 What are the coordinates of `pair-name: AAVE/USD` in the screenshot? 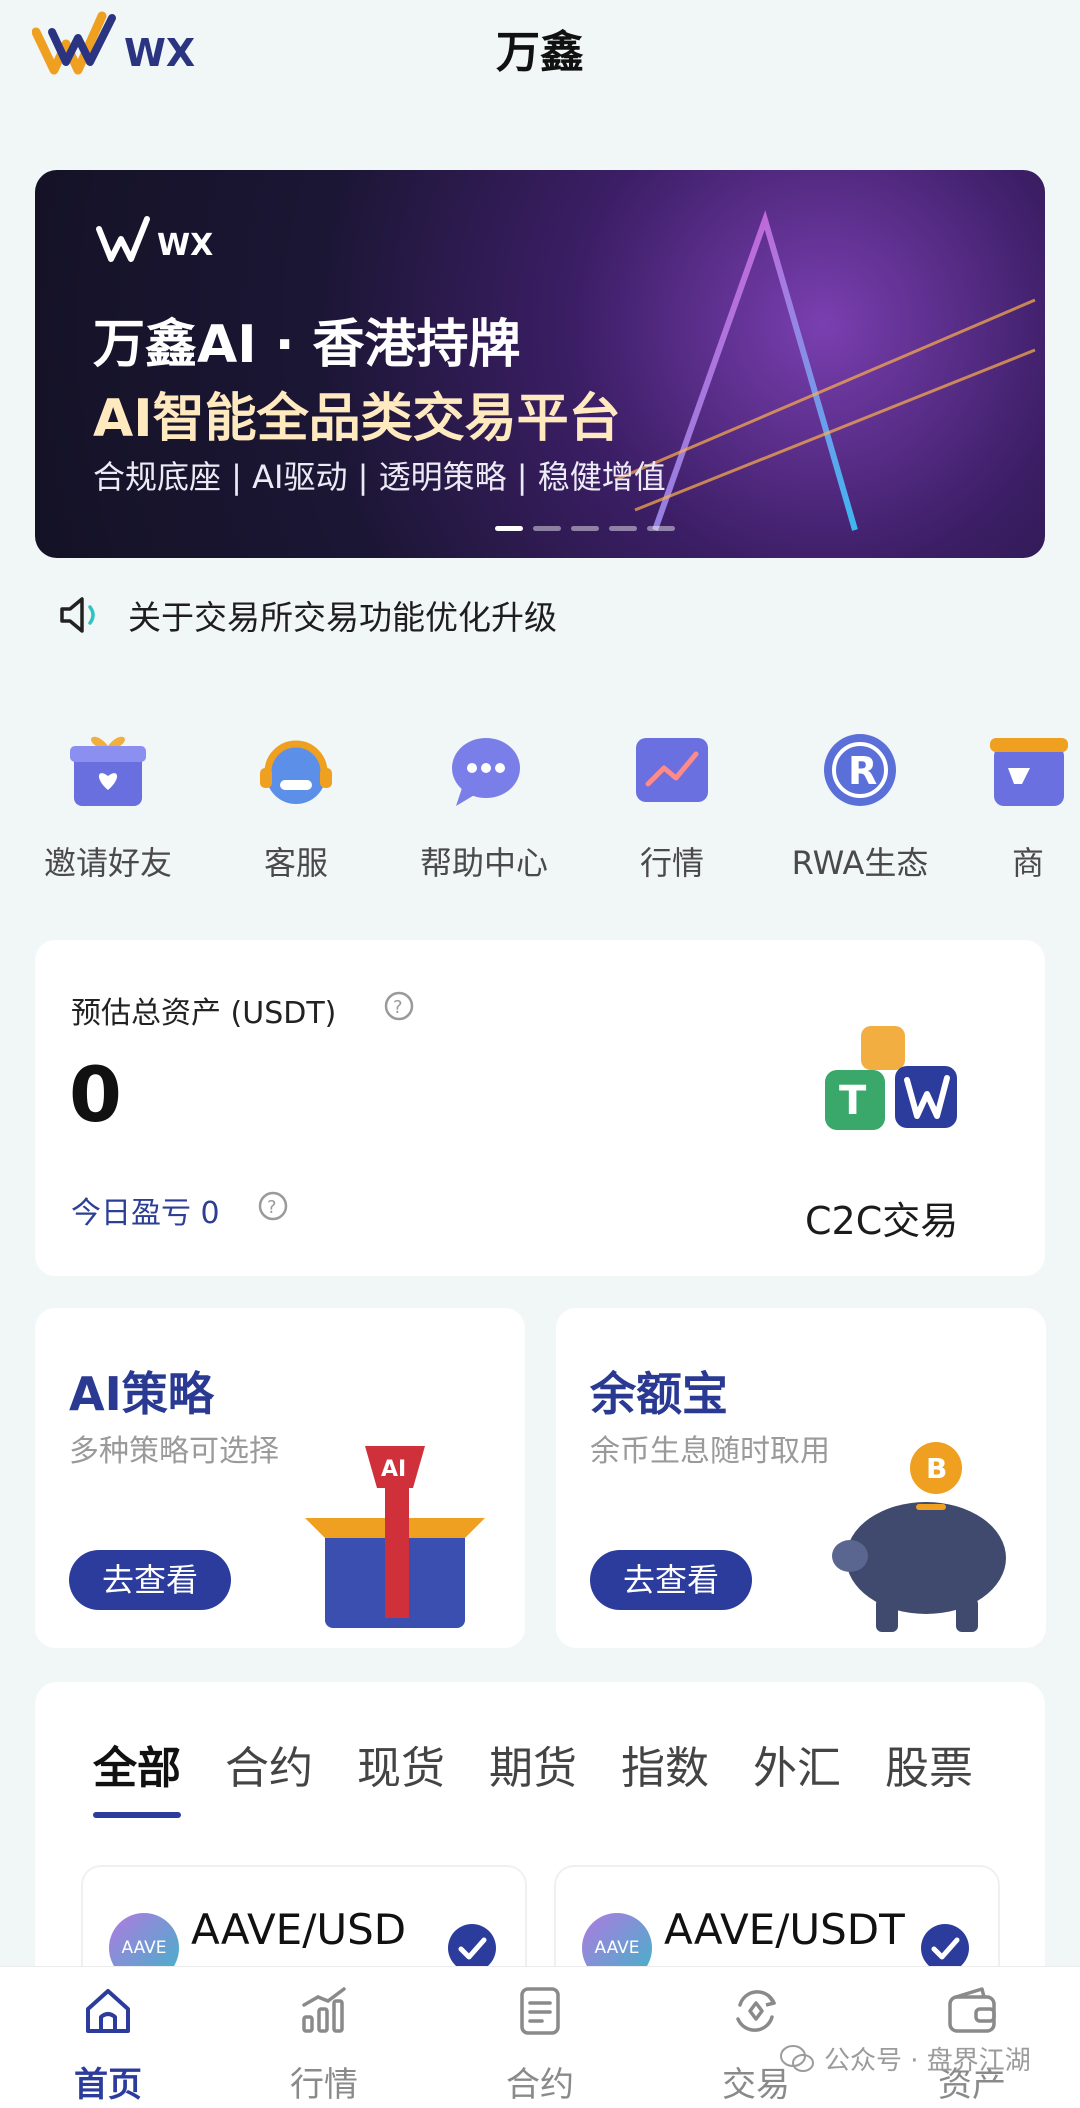 It's located at (299, 1929).